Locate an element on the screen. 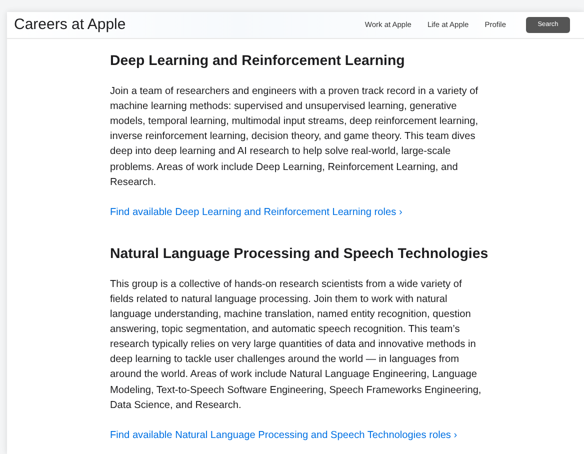  site-title: Careers at Apple is located at coordinates (70, 25).